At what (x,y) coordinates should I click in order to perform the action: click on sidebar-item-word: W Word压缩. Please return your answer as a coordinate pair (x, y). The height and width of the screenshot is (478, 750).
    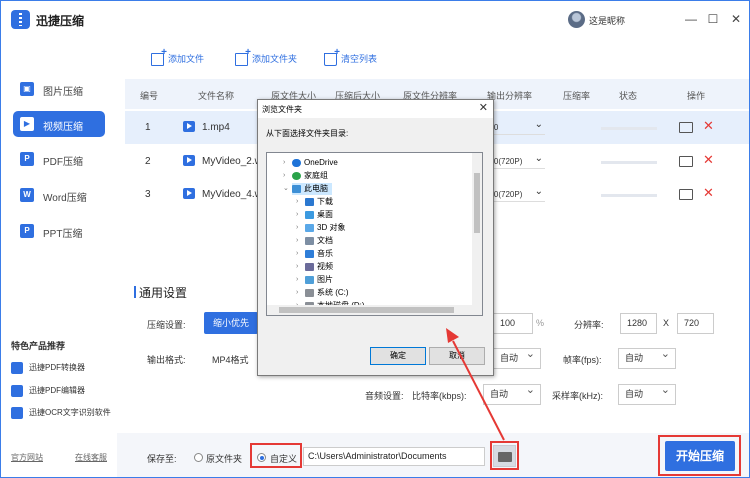
    Looking at the image, I should click on (59, 195).